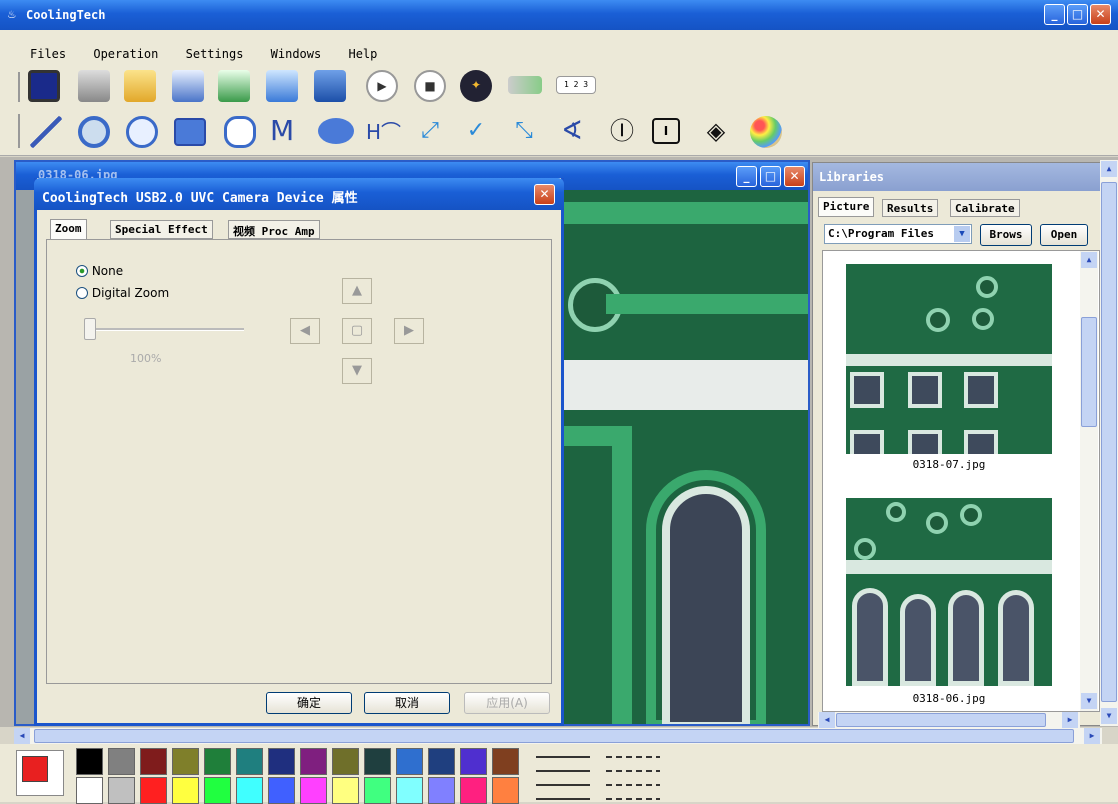  I want to click on menu-settings: Settings, so click(215, 54).